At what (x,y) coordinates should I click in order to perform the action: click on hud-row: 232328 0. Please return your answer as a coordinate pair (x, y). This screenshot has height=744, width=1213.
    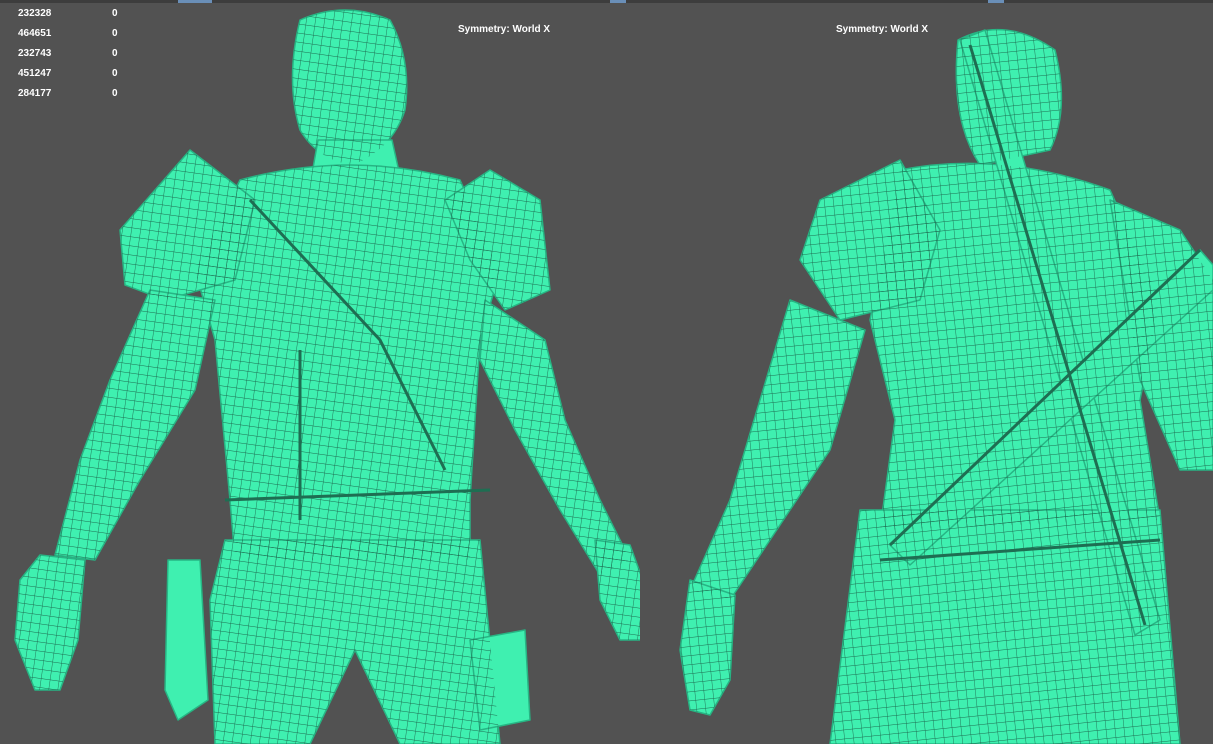
    Looking at the image, I should click on (75, 14).